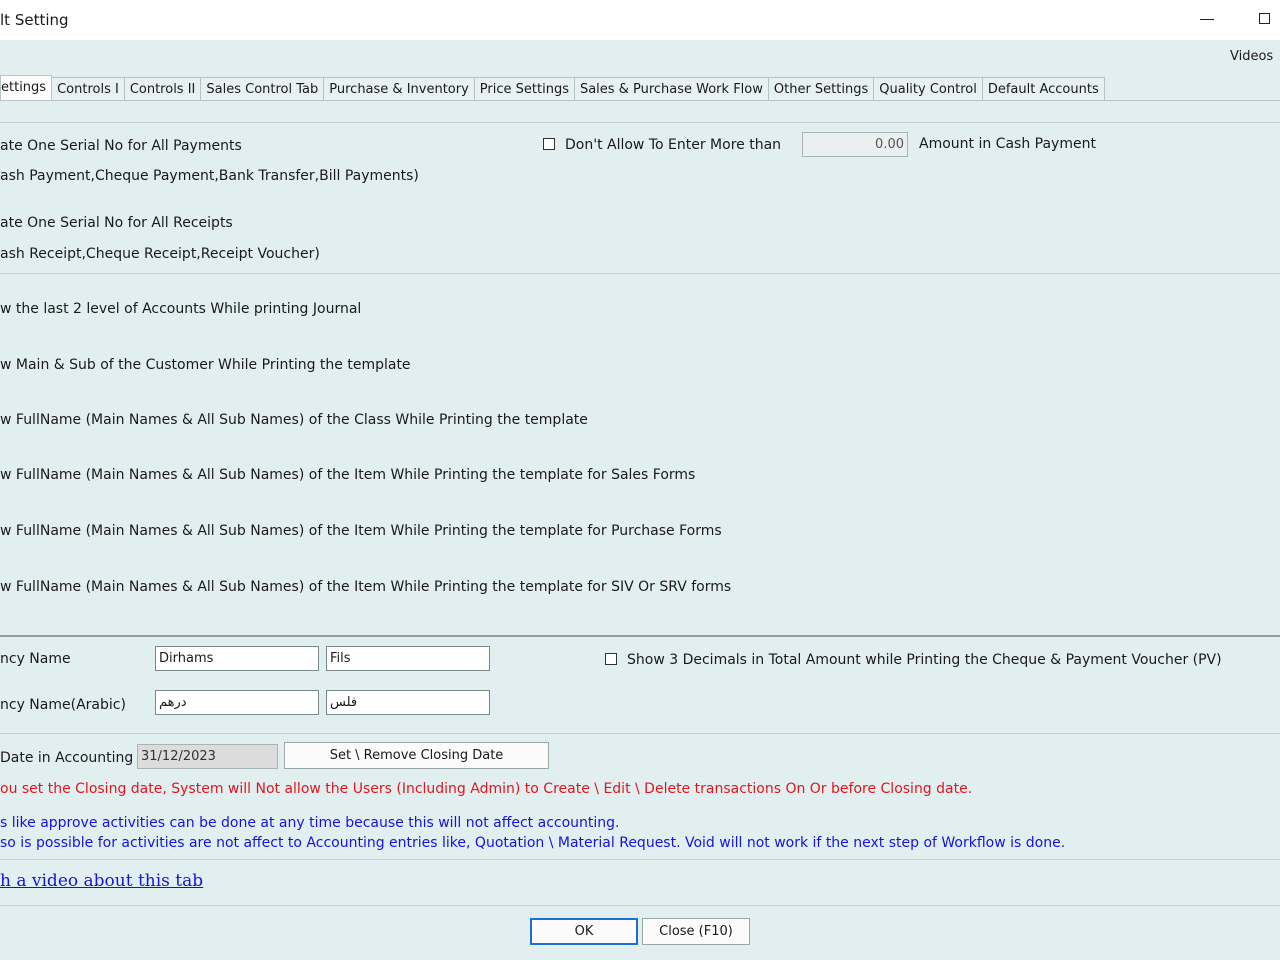 The height and width of the screenshot is (960, 1280). Describe the element at coordinates (237, 702) in the screenshot. I see `currency-arabic-main-input` at that location.